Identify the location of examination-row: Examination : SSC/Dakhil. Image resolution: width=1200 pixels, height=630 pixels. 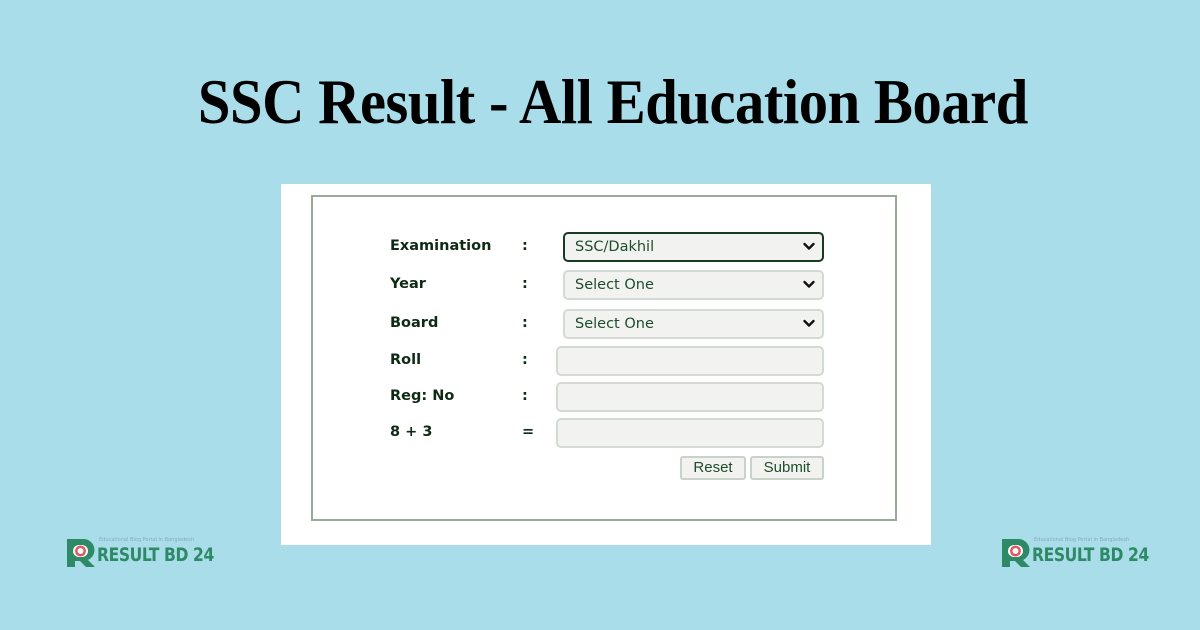
(604, 247).